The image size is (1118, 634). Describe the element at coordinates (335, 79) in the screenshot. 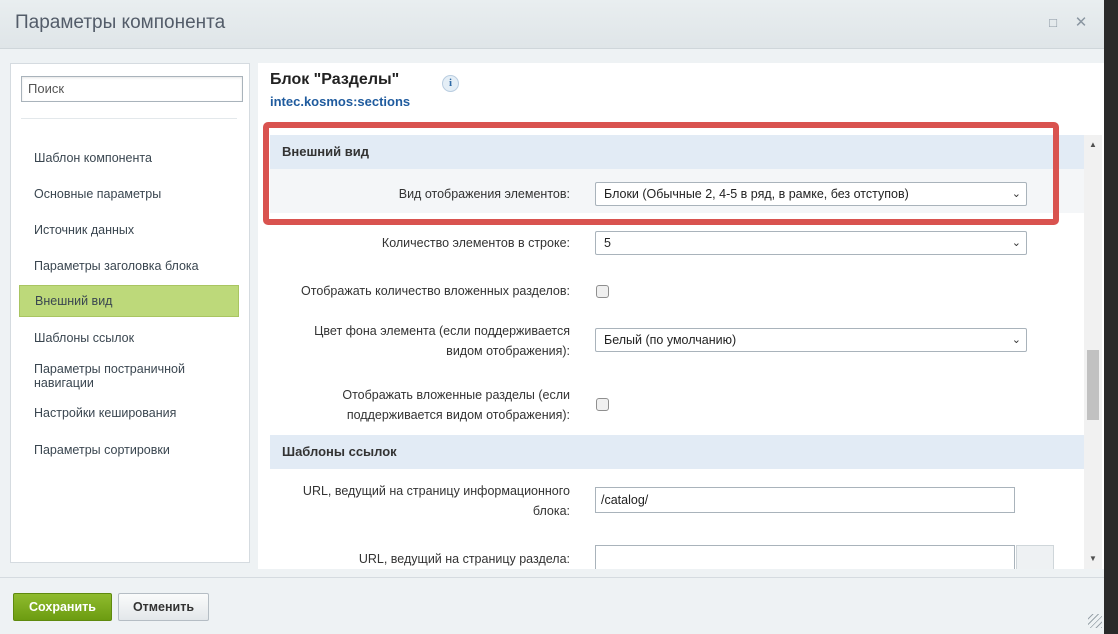

I see `block-title: Блок "Разделы"` at that location.